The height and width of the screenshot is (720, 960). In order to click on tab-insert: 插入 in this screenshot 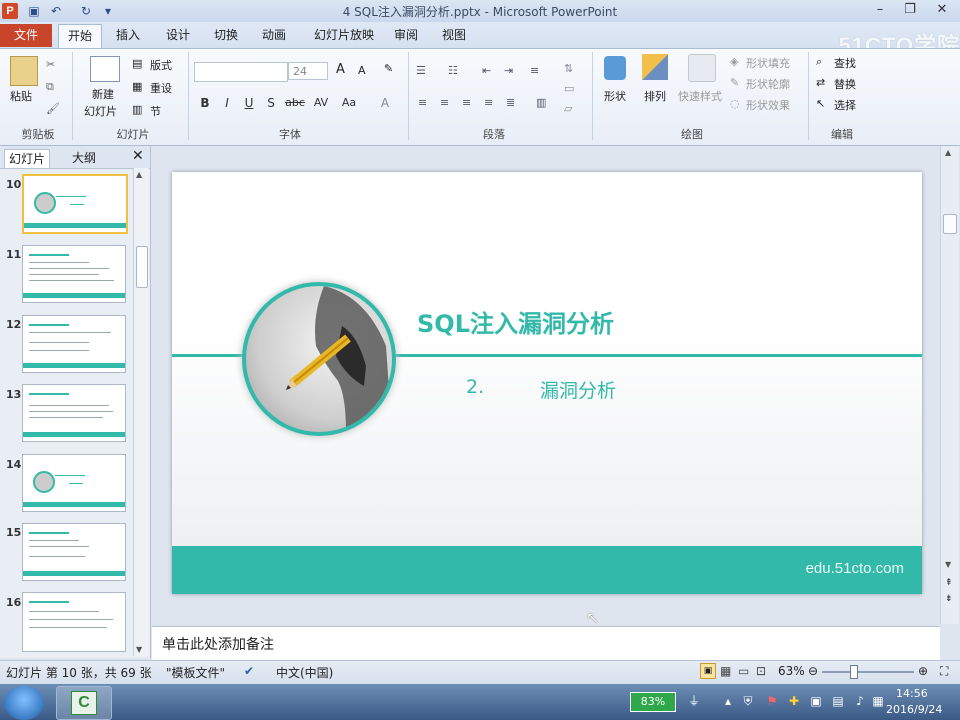, I will do `click(128, 35)`.